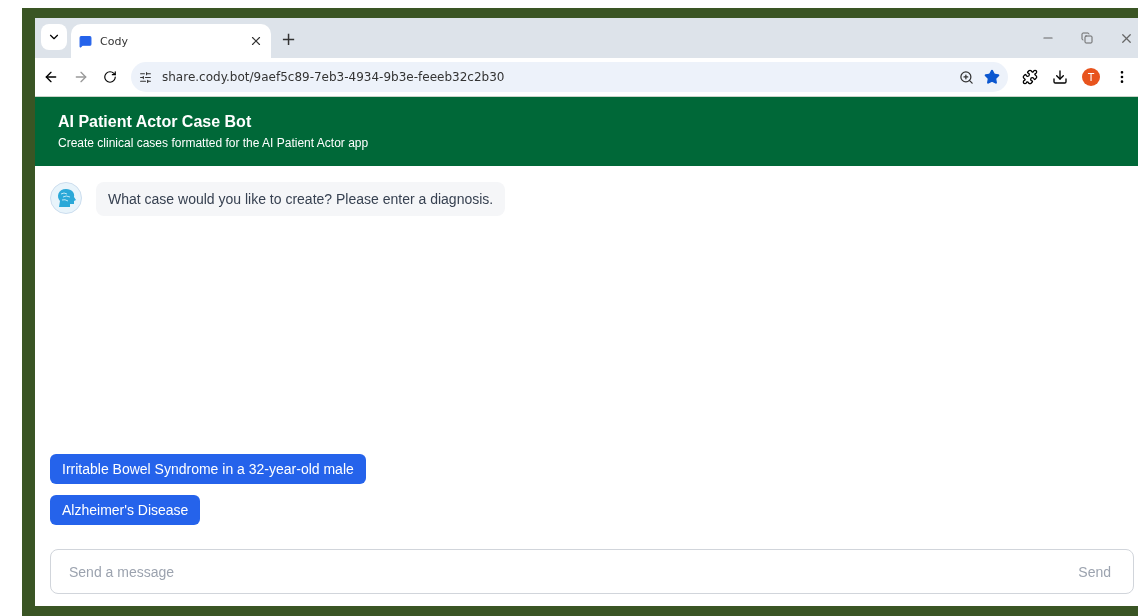 This screenshot has height=616, width=1138. I want to click on brain-avatar-icon, so click(66, 198).